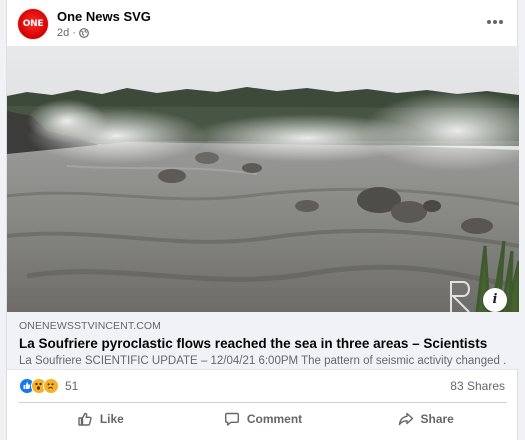  I want to click on engagement-row: 51 83 Shares, so click(263, 386).